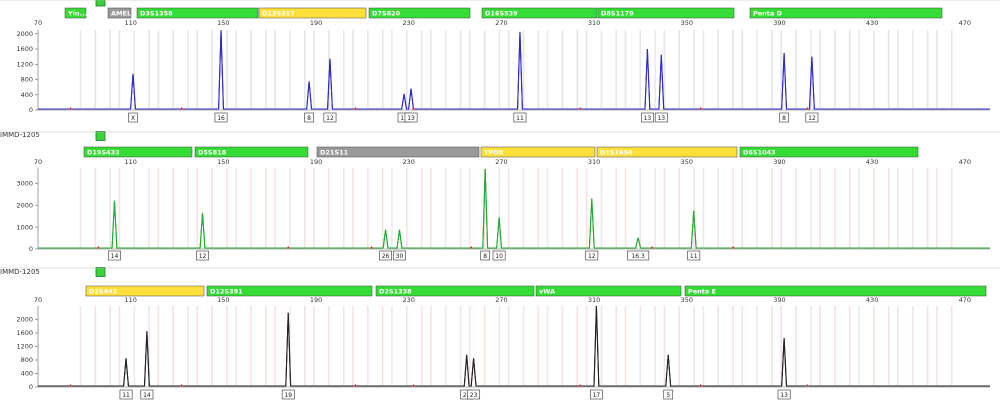  I want to click on peak: 8, so click(309, 102).